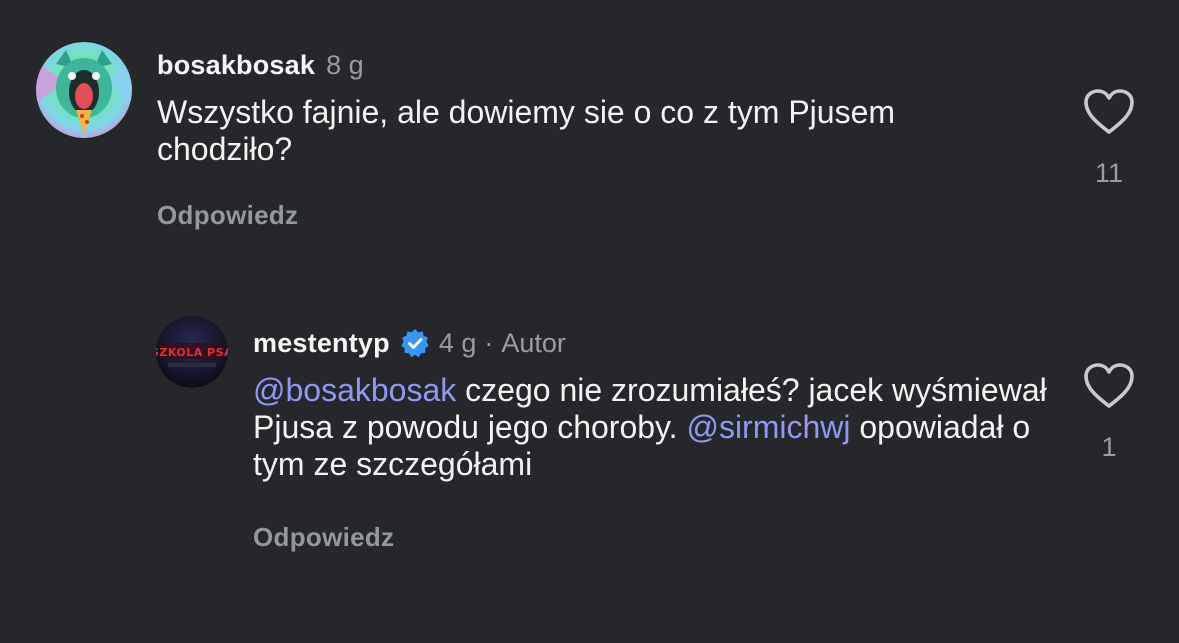 The height and width of the screenshot is (643, 1179). Describe the element at coordinates (1109, 173) in the screenshot. I see `like-count: 11` at that location.